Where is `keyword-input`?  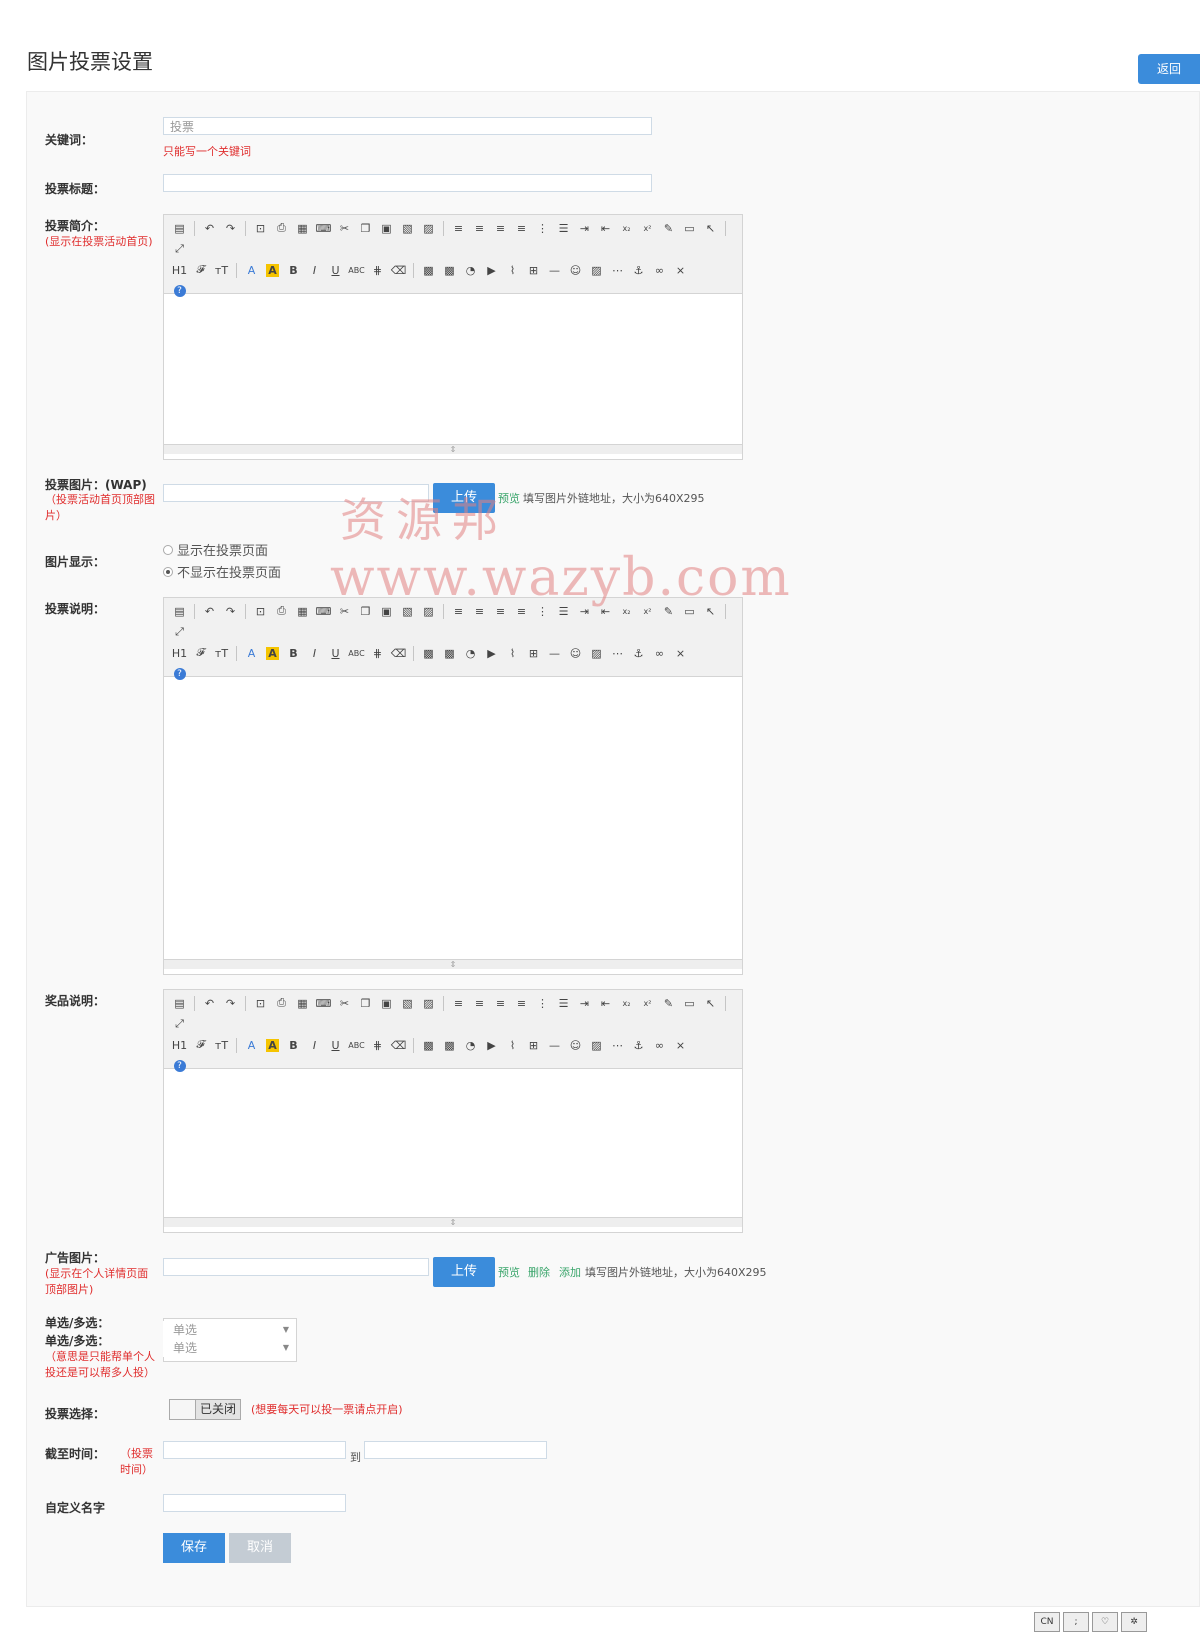
keyword-input is located at coordinates (407, 126).